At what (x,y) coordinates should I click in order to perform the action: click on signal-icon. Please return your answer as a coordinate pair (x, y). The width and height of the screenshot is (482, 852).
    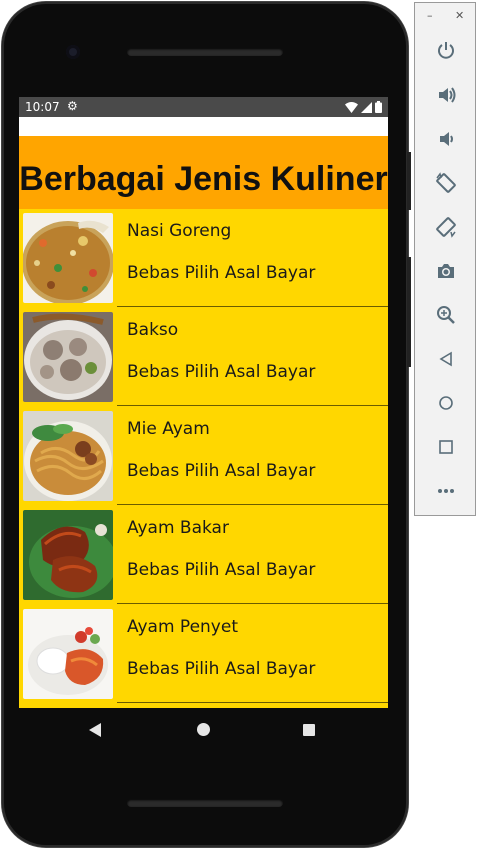
    Looking at the image, I should click on (366, 107).